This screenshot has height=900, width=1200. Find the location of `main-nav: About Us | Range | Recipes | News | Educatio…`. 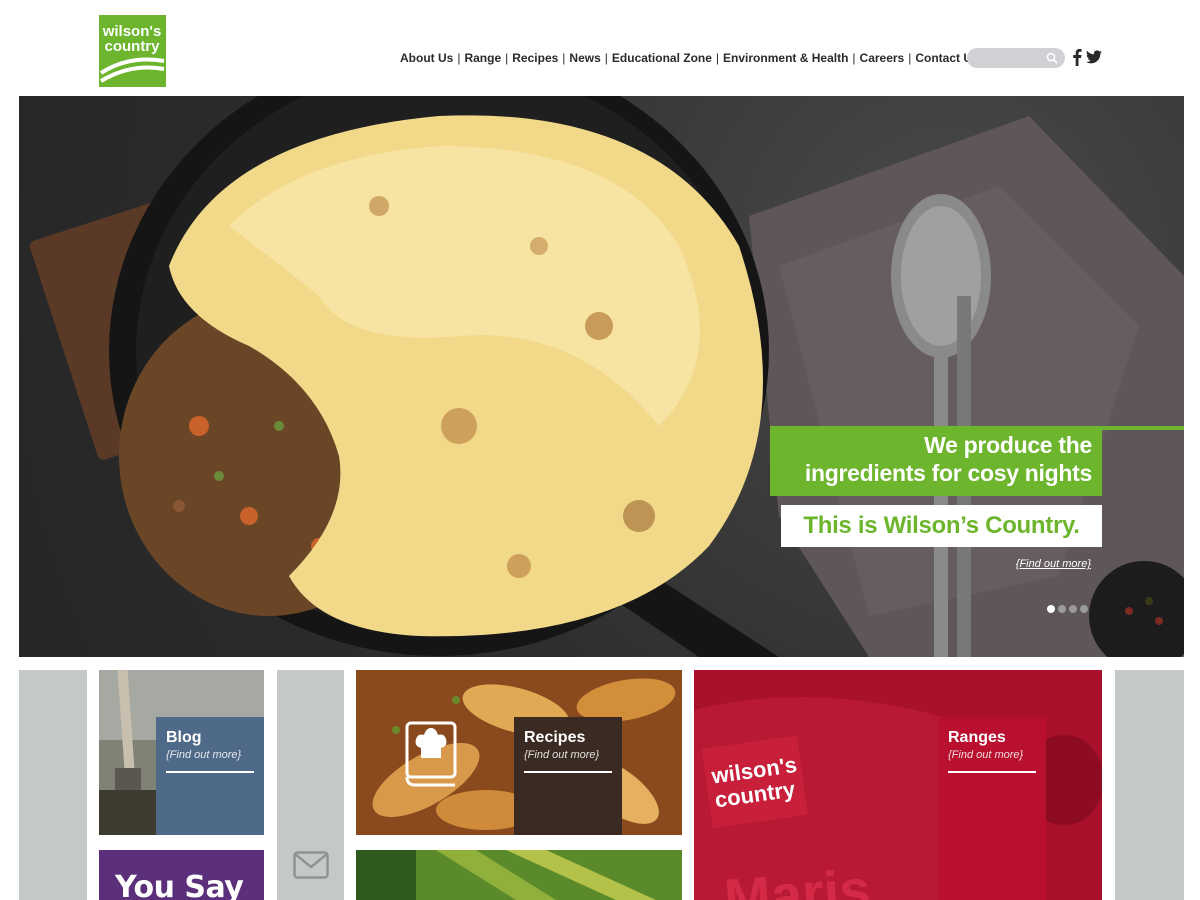

main-nav: About Us | Range | Recipes | News | Educatio… is located at coordinates (689, 58).